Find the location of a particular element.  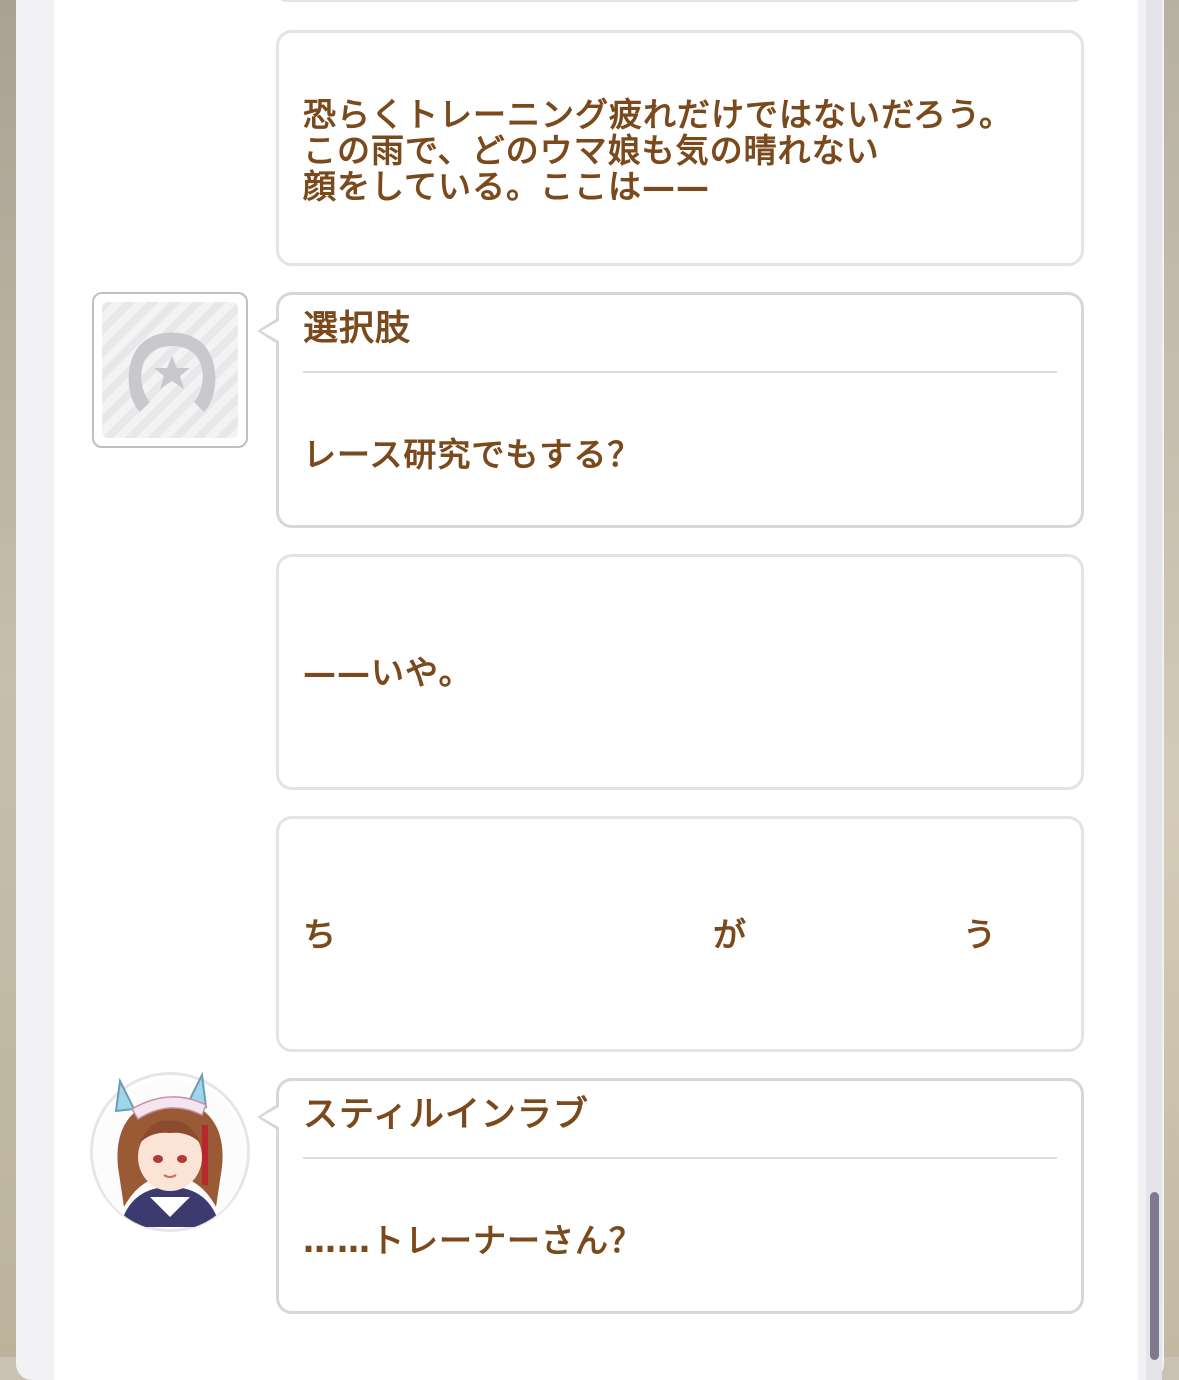

speech-text: ……トレーナーさん？ is located at coordinates (473, 1240).